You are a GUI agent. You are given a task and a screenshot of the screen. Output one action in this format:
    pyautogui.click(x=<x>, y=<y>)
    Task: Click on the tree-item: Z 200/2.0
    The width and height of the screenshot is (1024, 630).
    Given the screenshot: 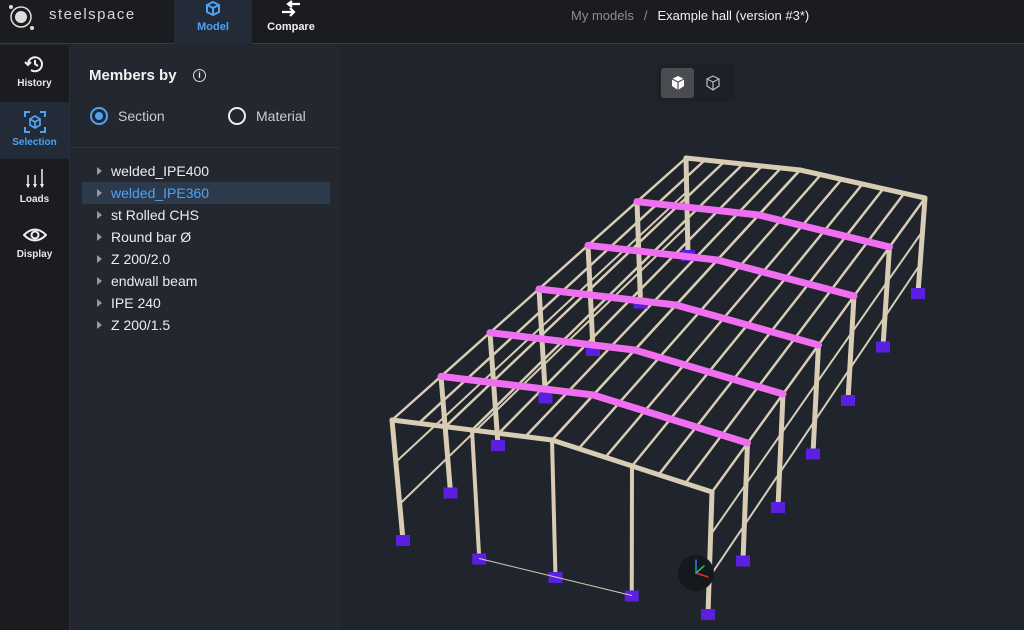 What is the action you would take?
    pyautogui.click(x=206, y=259)
    